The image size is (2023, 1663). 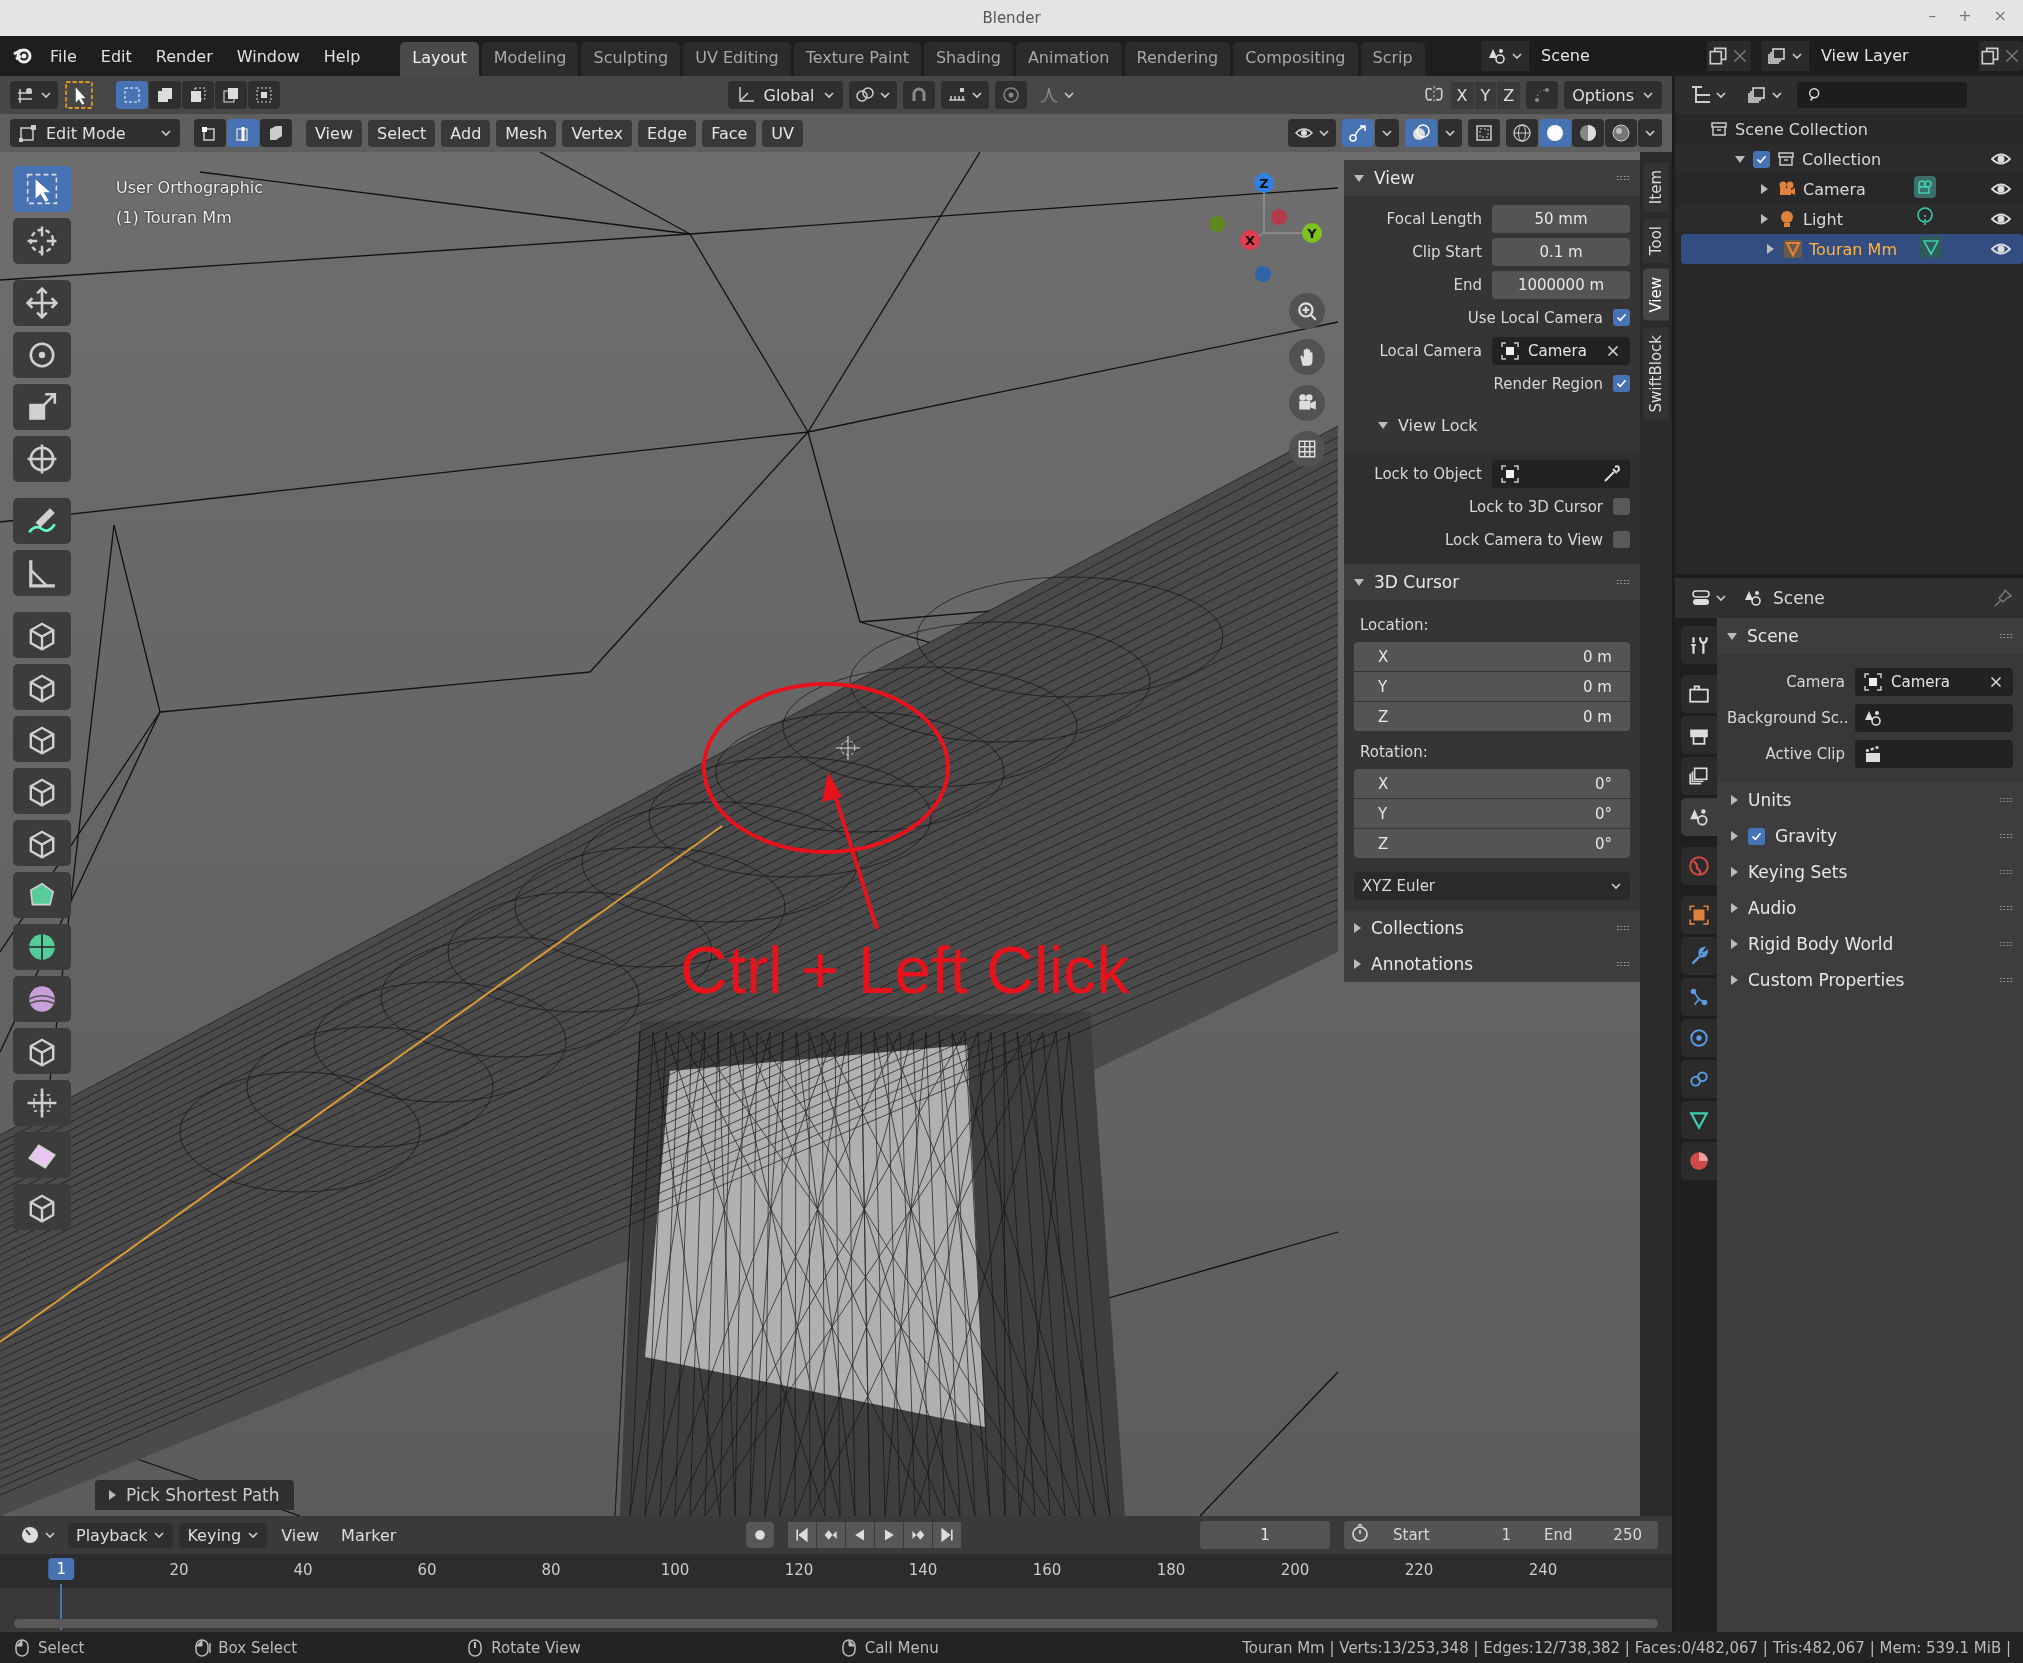 What do you see at coordinates (923, 1570) in the screenshot?
I see `frame-number: 140` at bounding box center [923, 1570].